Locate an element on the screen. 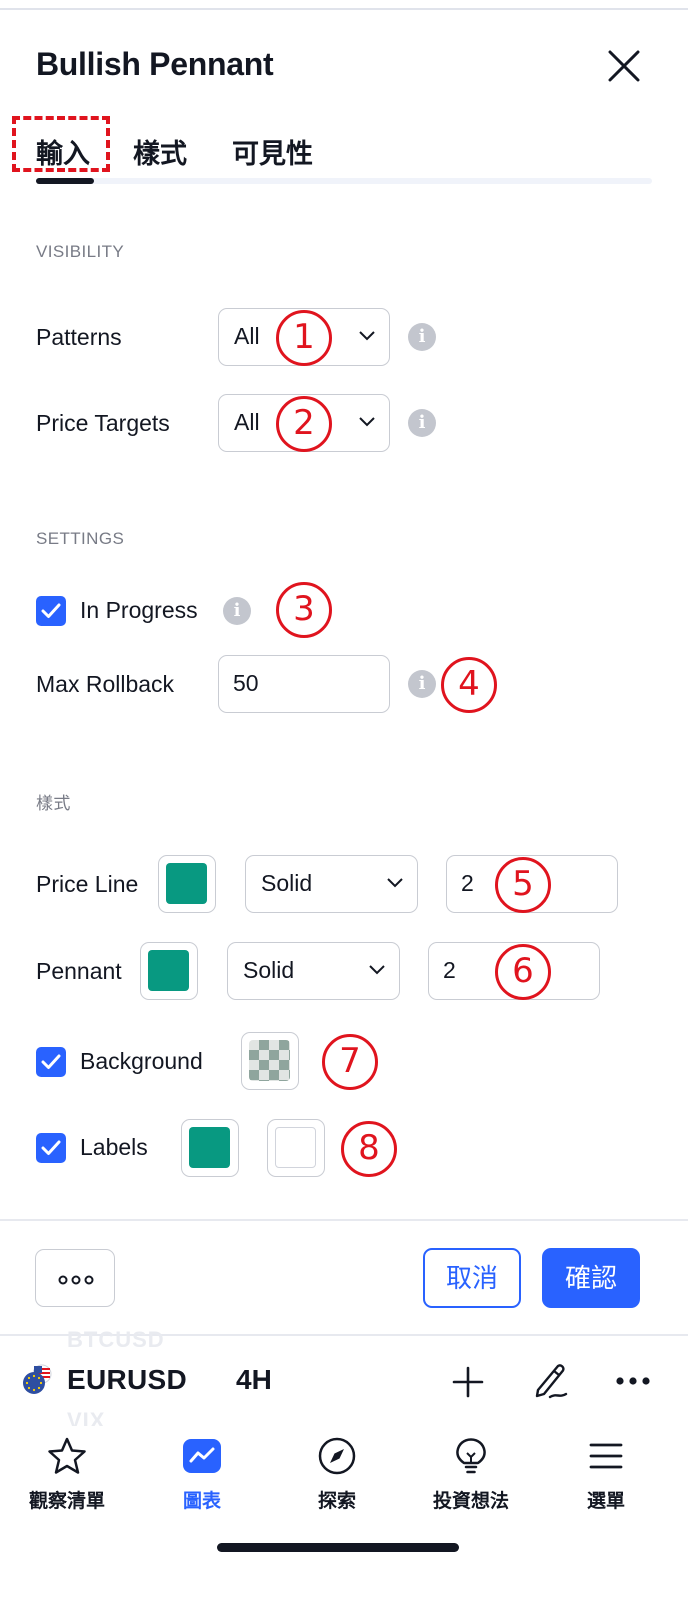  settings-heading: SETTINGS is located at coordinates (80, 538).